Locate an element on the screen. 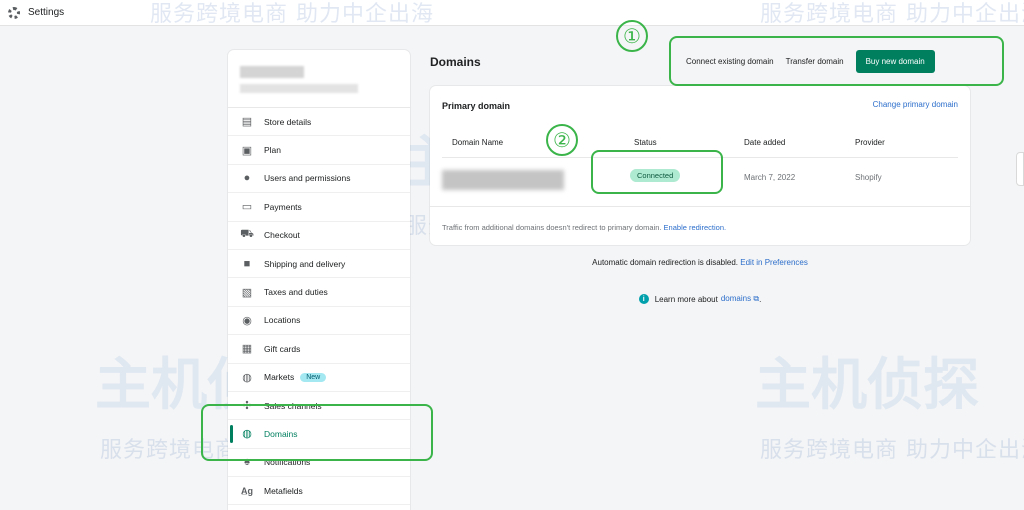 The width and height of the screenshot is (1024, 510). domains-help-link: domains ⧉ is located at coordinates (740, 299).